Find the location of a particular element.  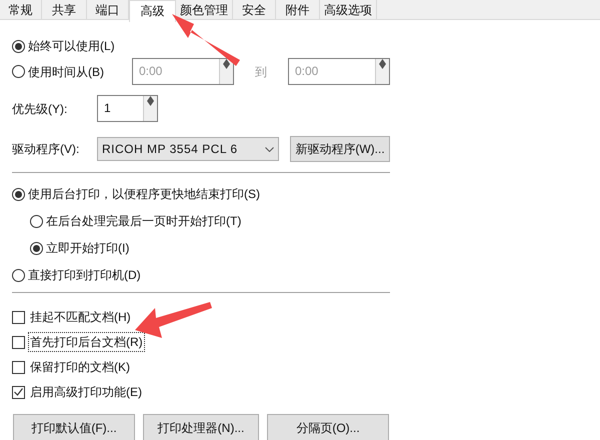

down-arrow-icon is located at coordinates (150, 103).